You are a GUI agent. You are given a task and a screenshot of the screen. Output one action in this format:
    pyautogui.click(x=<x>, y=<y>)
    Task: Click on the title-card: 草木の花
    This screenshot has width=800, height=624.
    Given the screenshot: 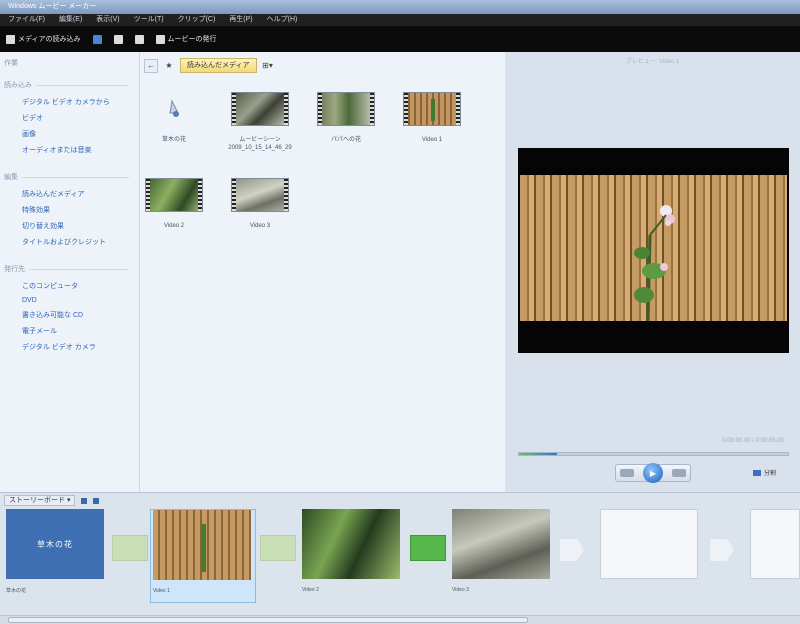 What is the action you would take?
    pyautogui.click(x=55, y=544)
    